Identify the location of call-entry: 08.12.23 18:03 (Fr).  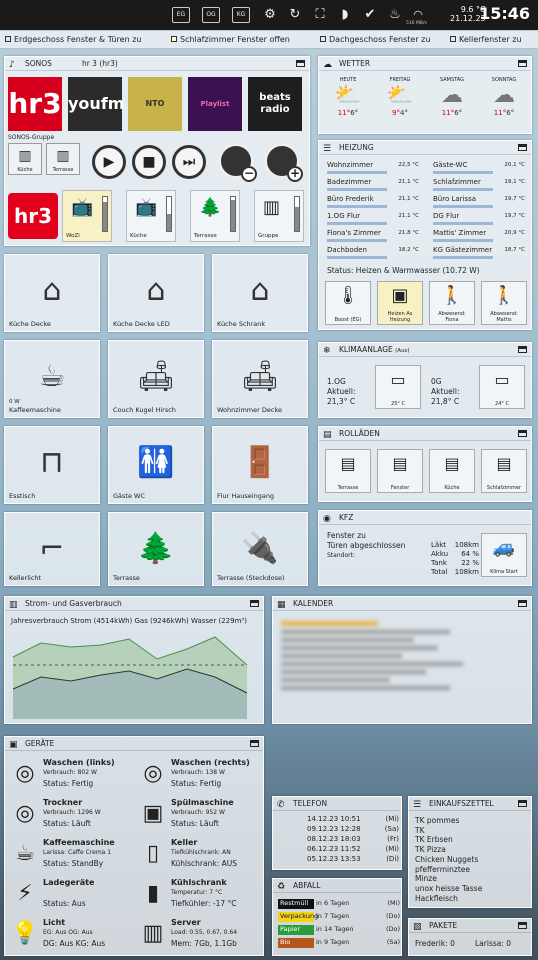
(338, 839).